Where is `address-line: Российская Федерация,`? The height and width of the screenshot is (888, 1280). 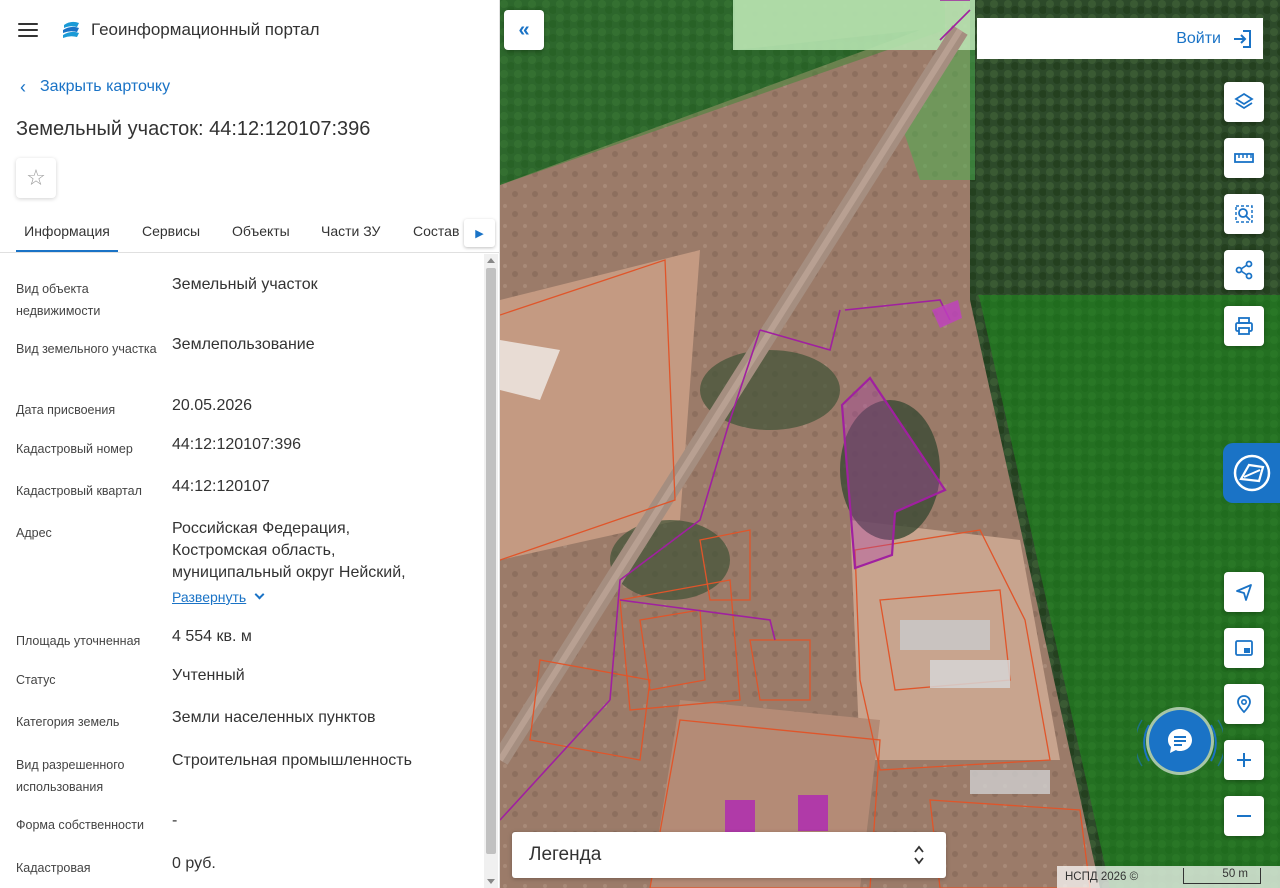 address-line: Российская Федерация, is located at coordinates (261, 528).